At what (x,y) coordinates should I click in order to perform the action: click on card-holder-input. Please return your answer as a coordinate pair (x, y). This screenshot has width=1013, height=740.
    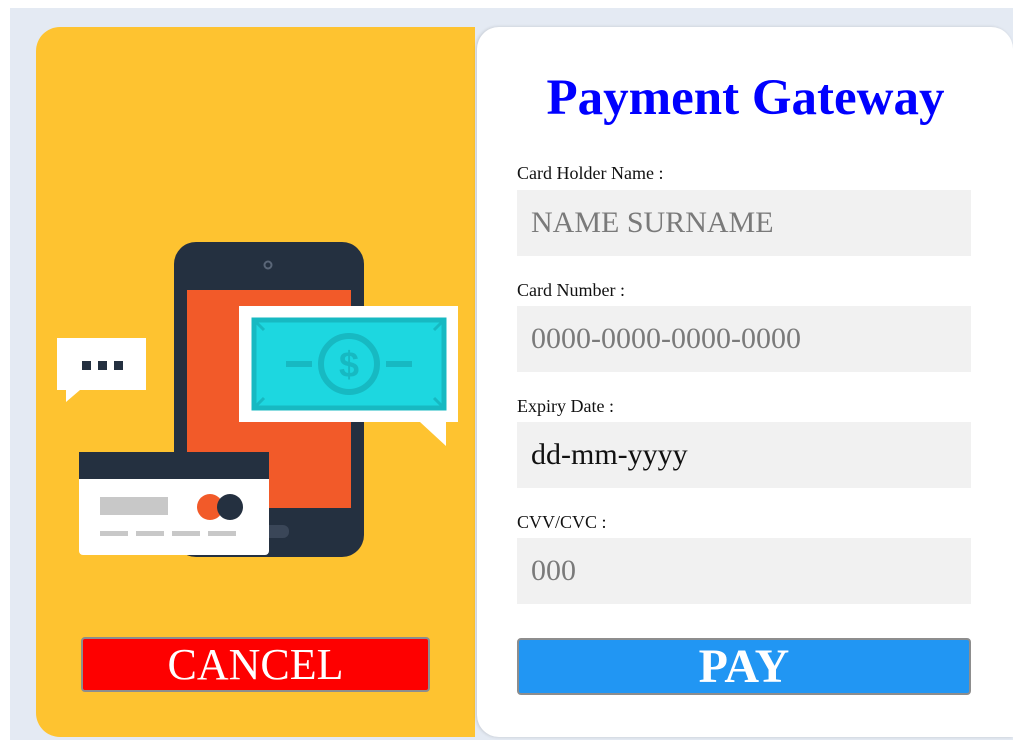
    Looking at the image, I should click on (744, 223).